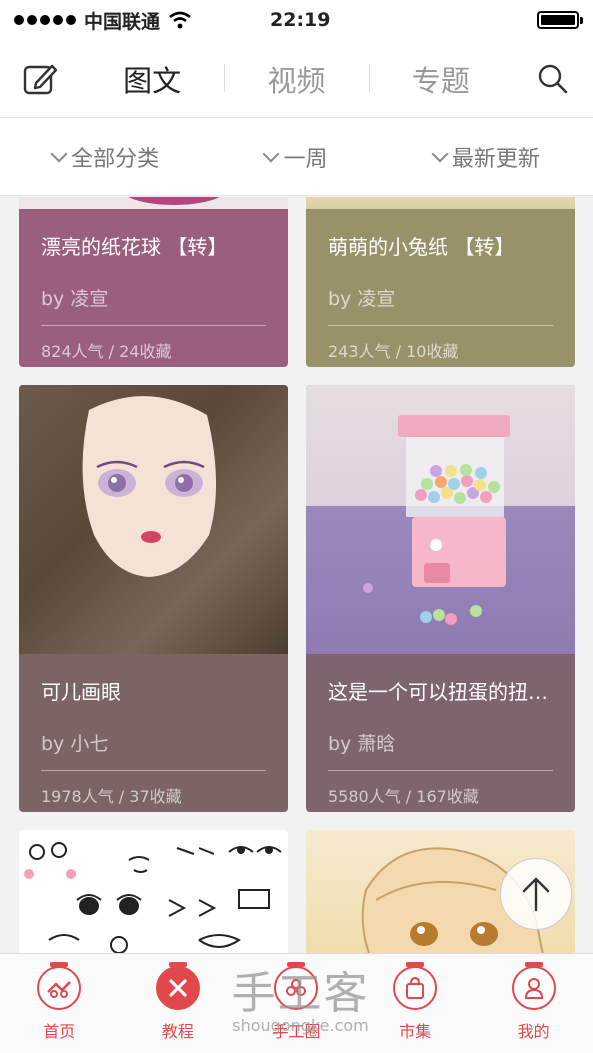 The height and width of the screenshot is (1053, 593). What do you see at coordinates (415, 1031) in the screenshot?
I see `tab-market-label: 市集` at bounding box center [415, 1031].